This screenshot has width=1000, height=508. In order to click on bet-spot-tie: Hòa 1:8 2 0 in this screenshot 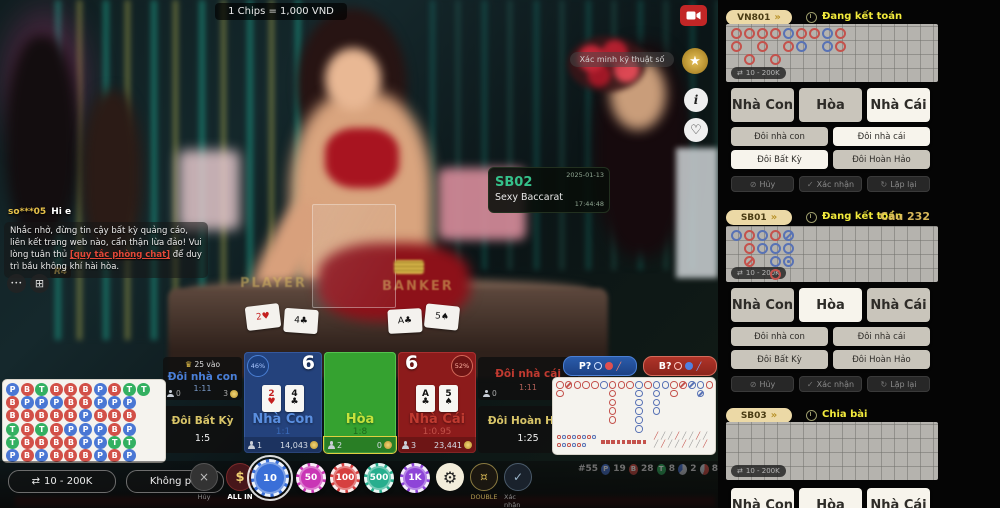, I will do `click(360, 402)`.